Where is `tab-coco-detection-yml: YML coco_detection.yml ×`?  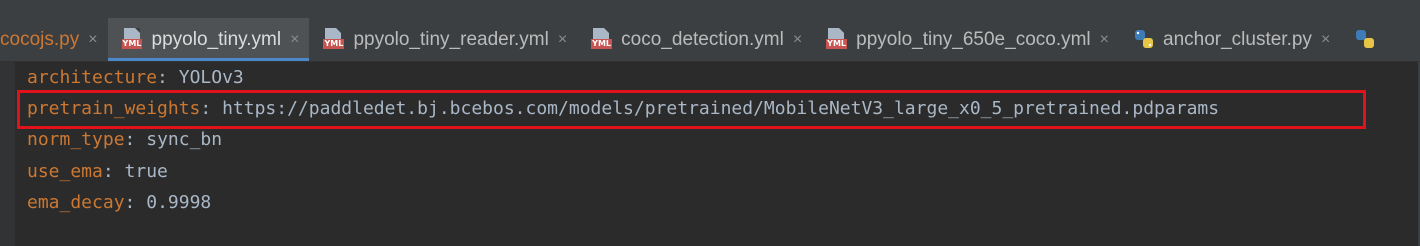 tab-coco-detection-yml: YML coco_detection.yml × is located at coordinates (694, 39).